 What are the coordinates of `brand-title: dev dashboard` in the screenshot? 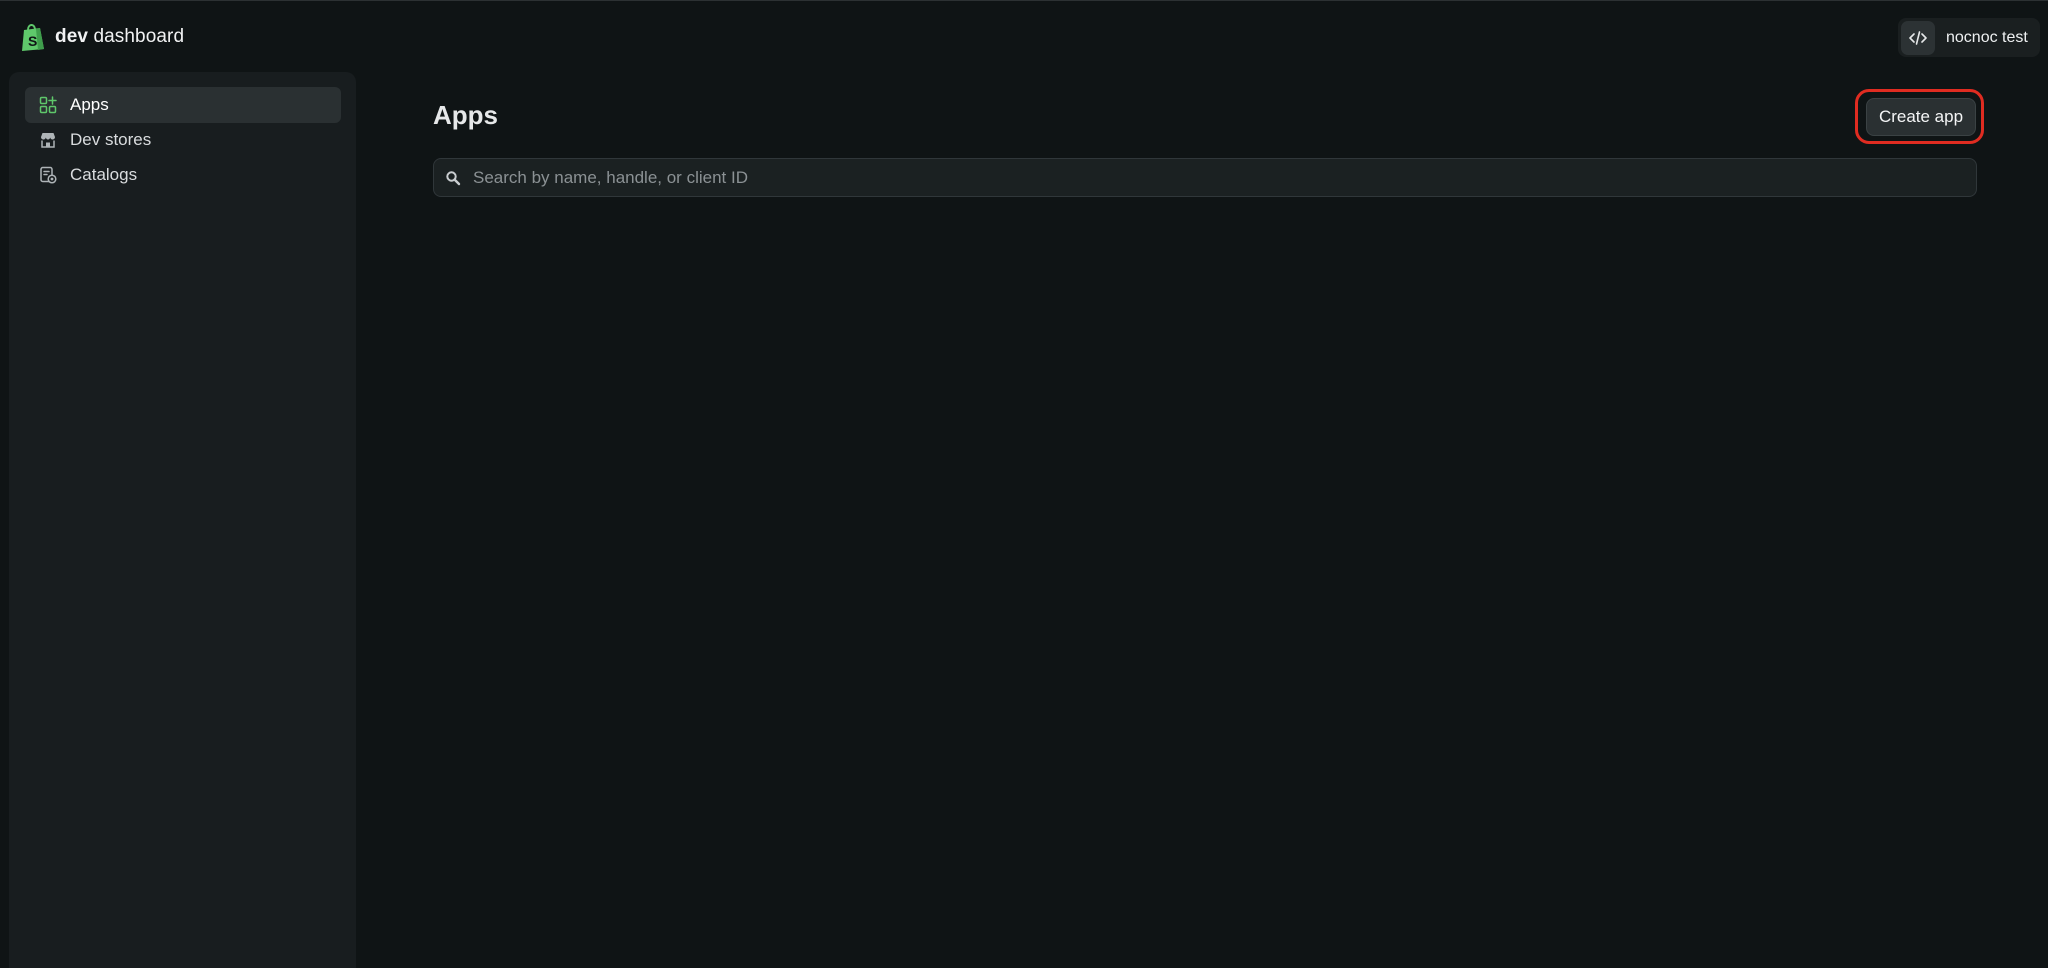 It's located at (119, 37).